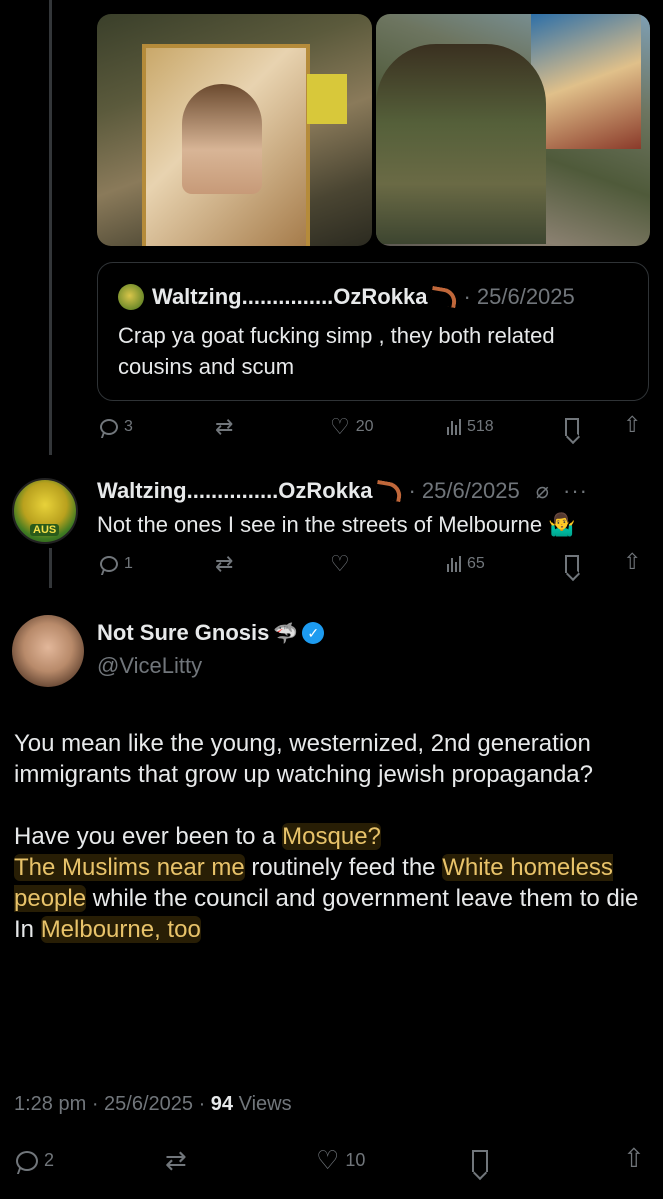 This screenshot has width=663, height=1199. What do you see at coordinates (45, 530) in the screenshot?
I see `avatar-badge: AUS` at bounding box center [45, 530].